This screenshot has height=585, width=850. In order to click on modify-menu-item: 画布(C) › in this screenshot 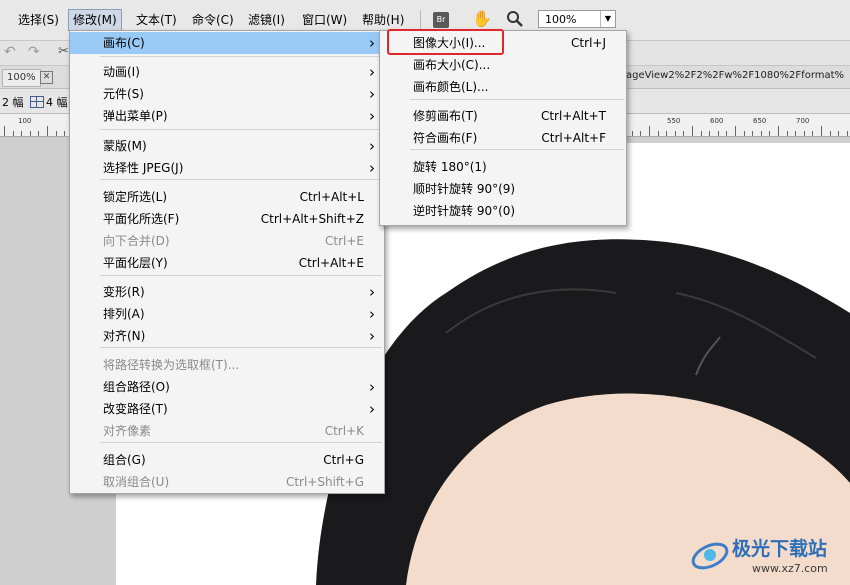, I will do `click(227, 43)`.